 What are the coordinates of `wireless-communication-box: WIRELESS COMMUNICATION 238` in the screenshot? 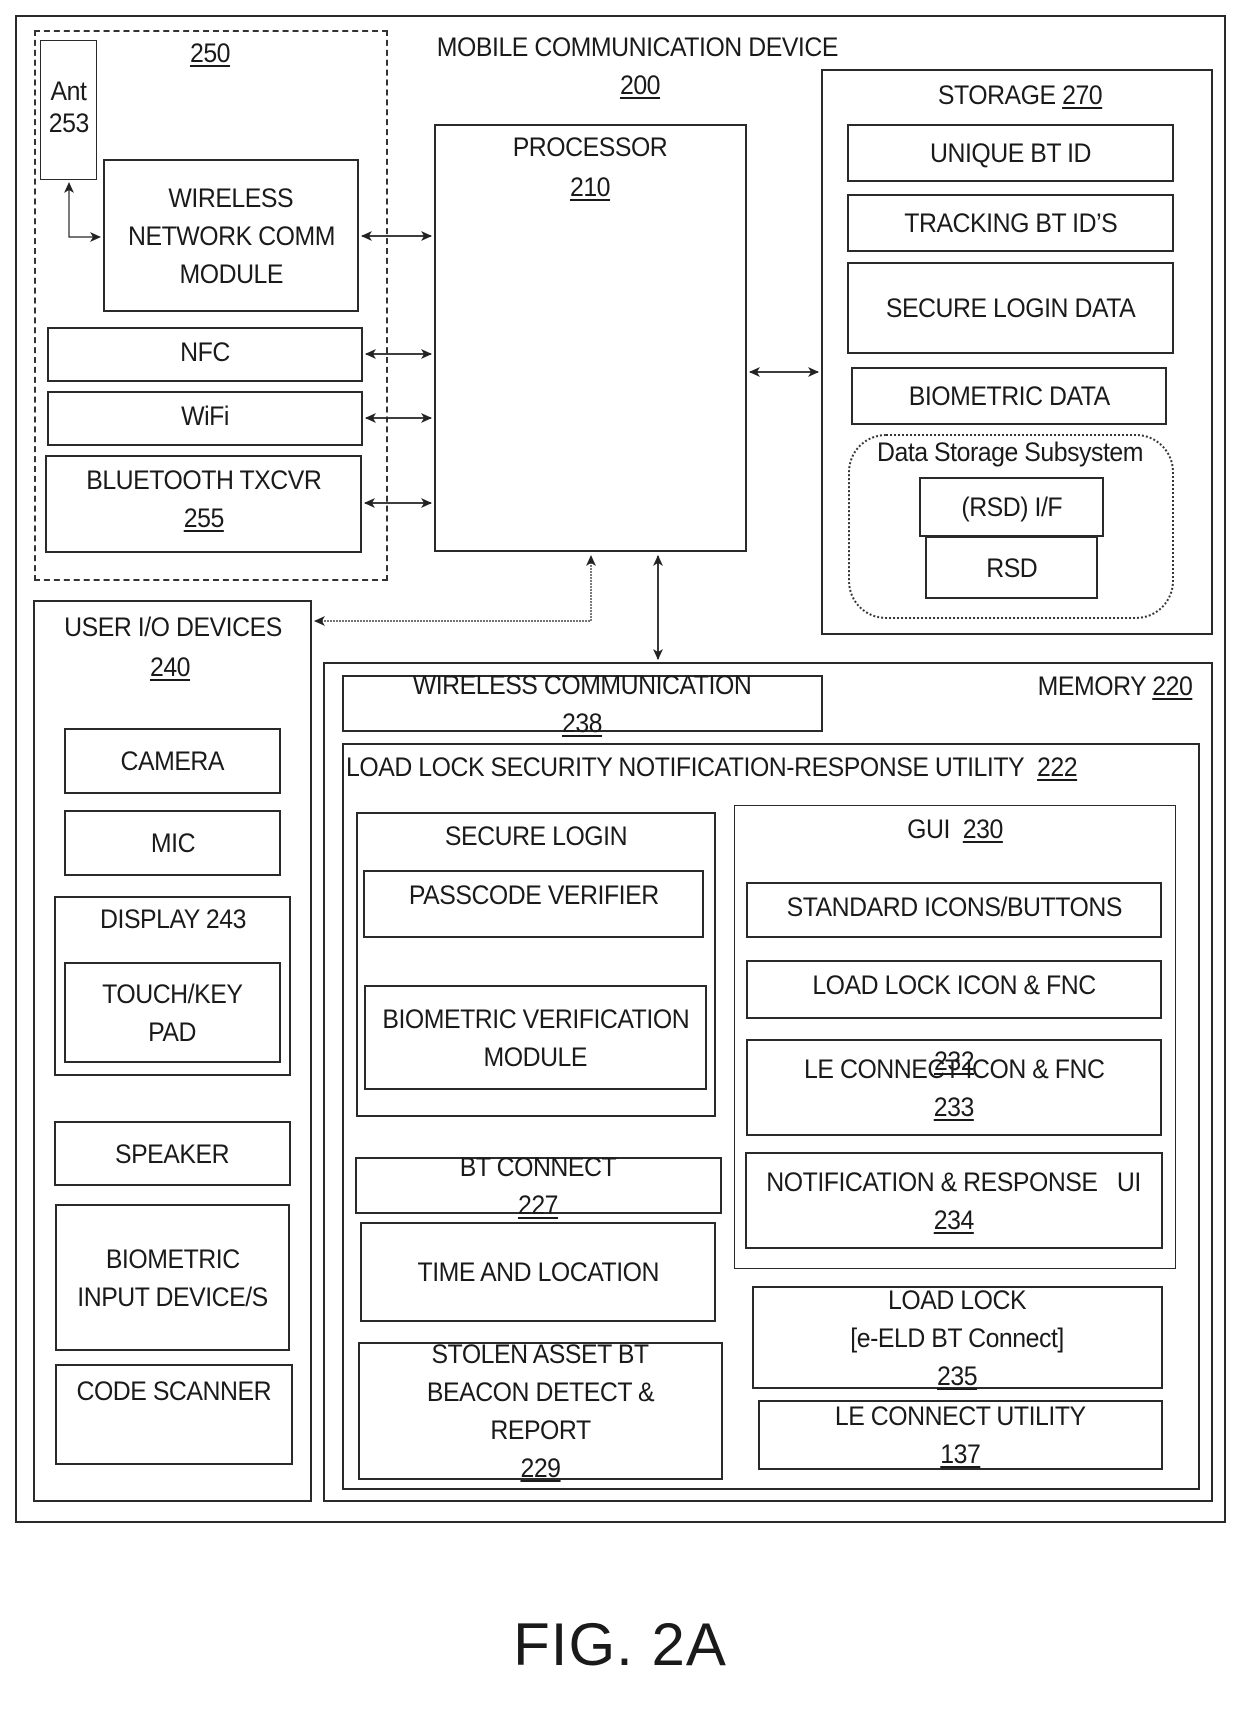 It's located at (582, 704).